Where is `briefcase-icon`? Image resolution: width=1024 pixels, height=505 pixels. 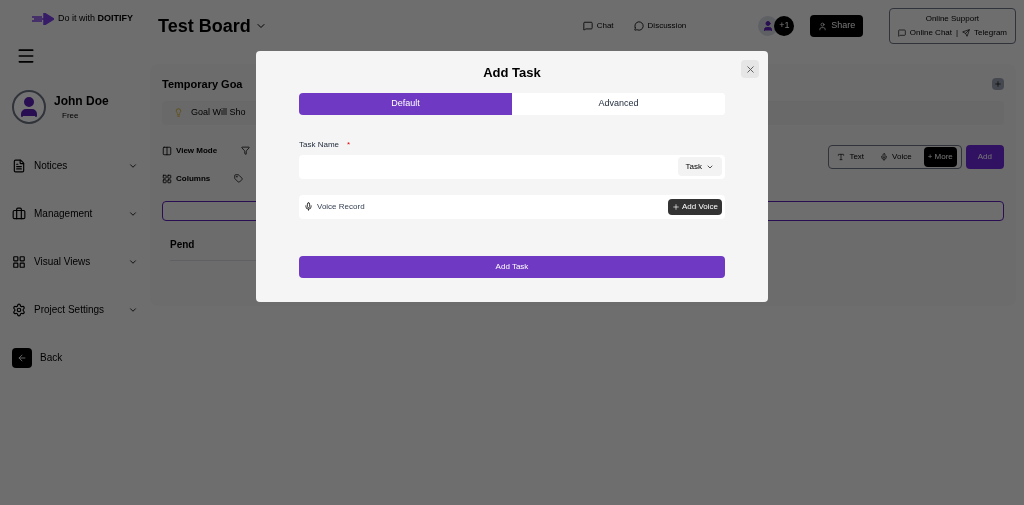 briefcase-icon is located at coordinates (19, 213).